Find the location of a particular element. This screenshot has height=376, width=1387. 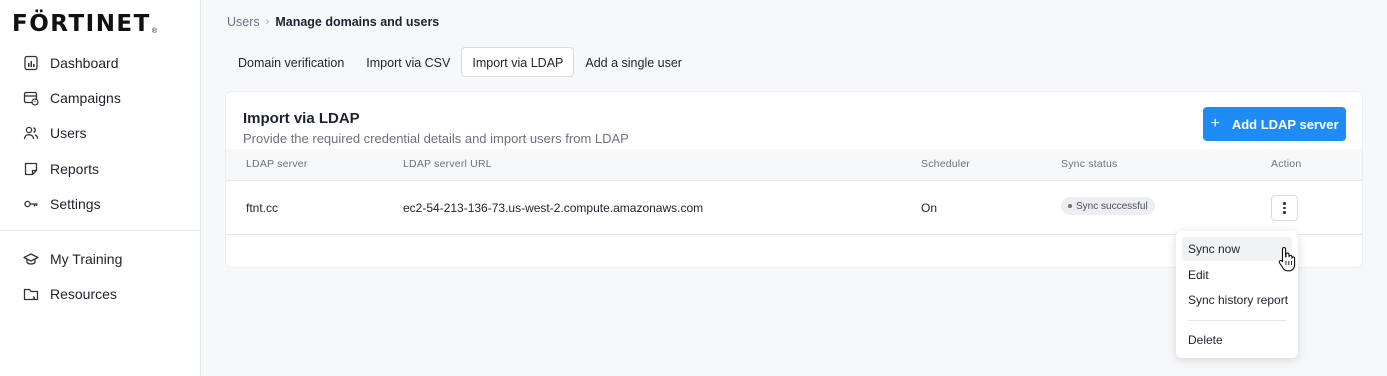

sidebar-item-users: Users is located at coordinates (54, 133).